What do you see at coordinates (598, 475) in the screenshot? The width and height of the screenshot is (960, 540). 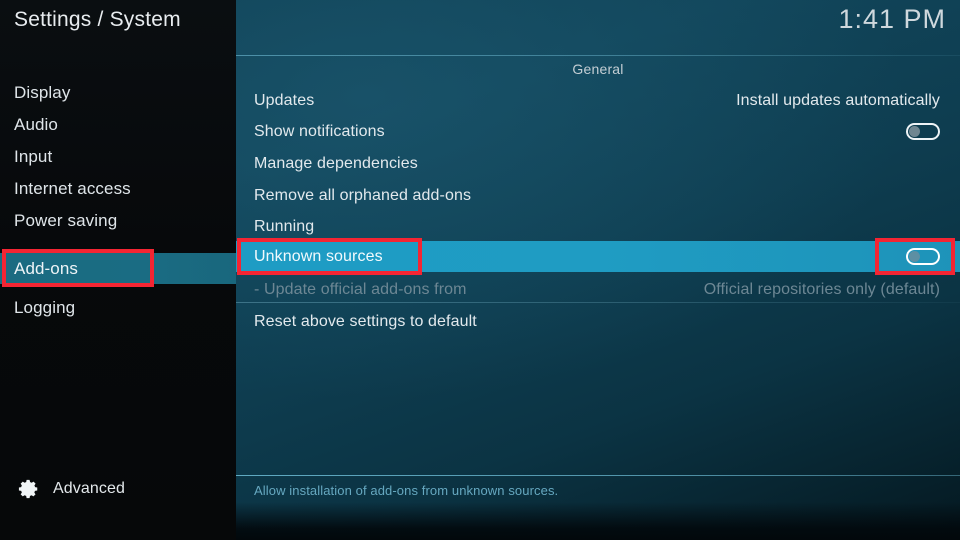 I see `footer-divider` at bounding box center [598, 475].